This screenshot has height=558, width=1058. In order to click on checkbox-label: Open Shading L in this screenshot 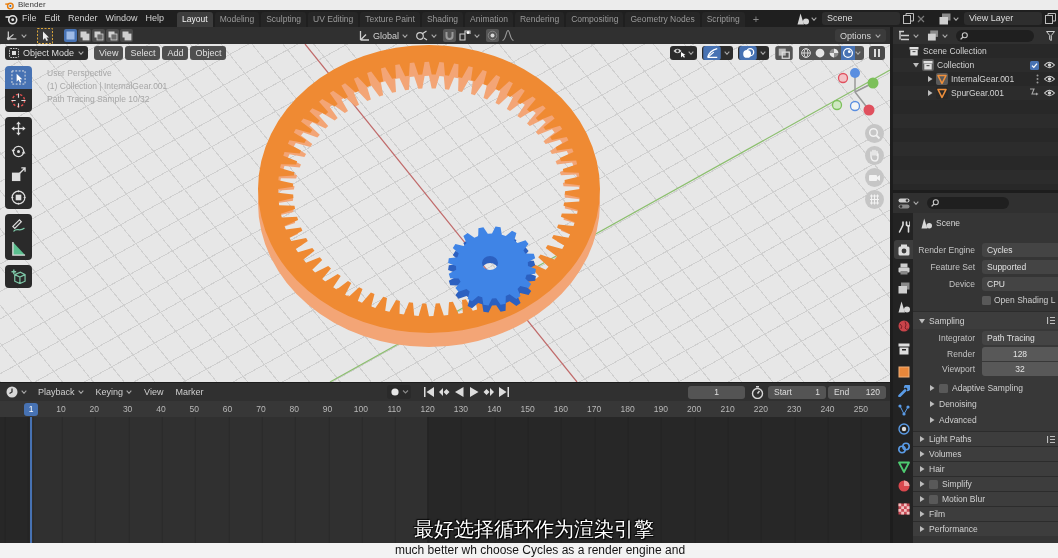, I will do `click(1025, 300)`.